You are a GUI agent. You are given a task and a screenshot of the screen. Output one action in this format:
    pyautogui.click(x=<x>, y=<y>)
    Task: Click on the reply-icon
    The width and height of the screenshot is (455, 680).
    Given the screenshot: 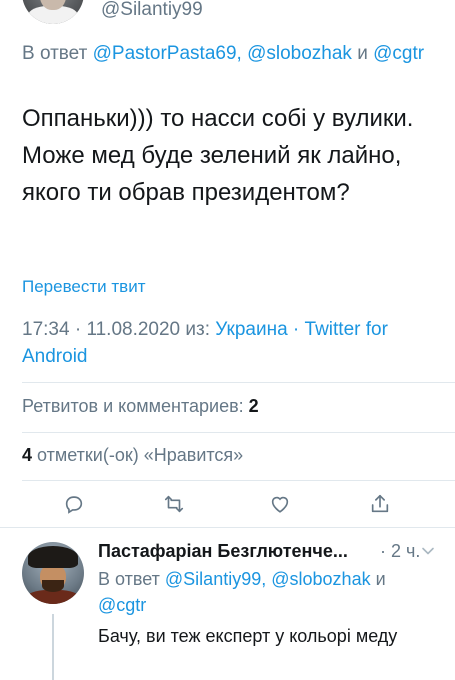 What is the action you would take?
    pyautogui.click(x=74, y=505)
    